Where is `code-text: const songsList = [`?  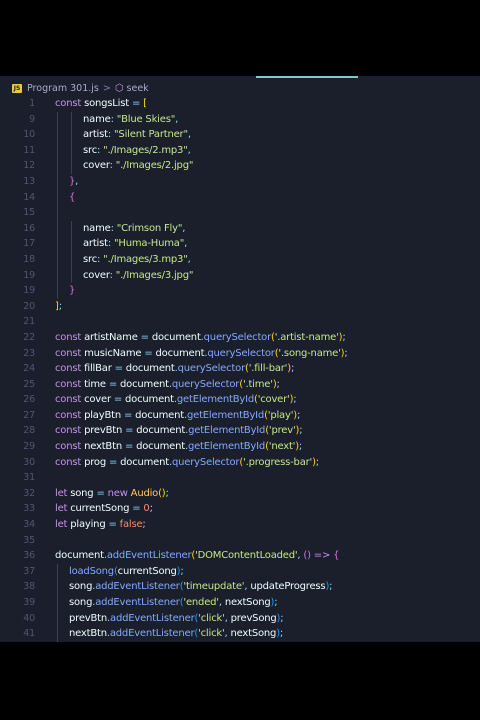
code-text: const songsList = [ is located at coordinates (101, 104).